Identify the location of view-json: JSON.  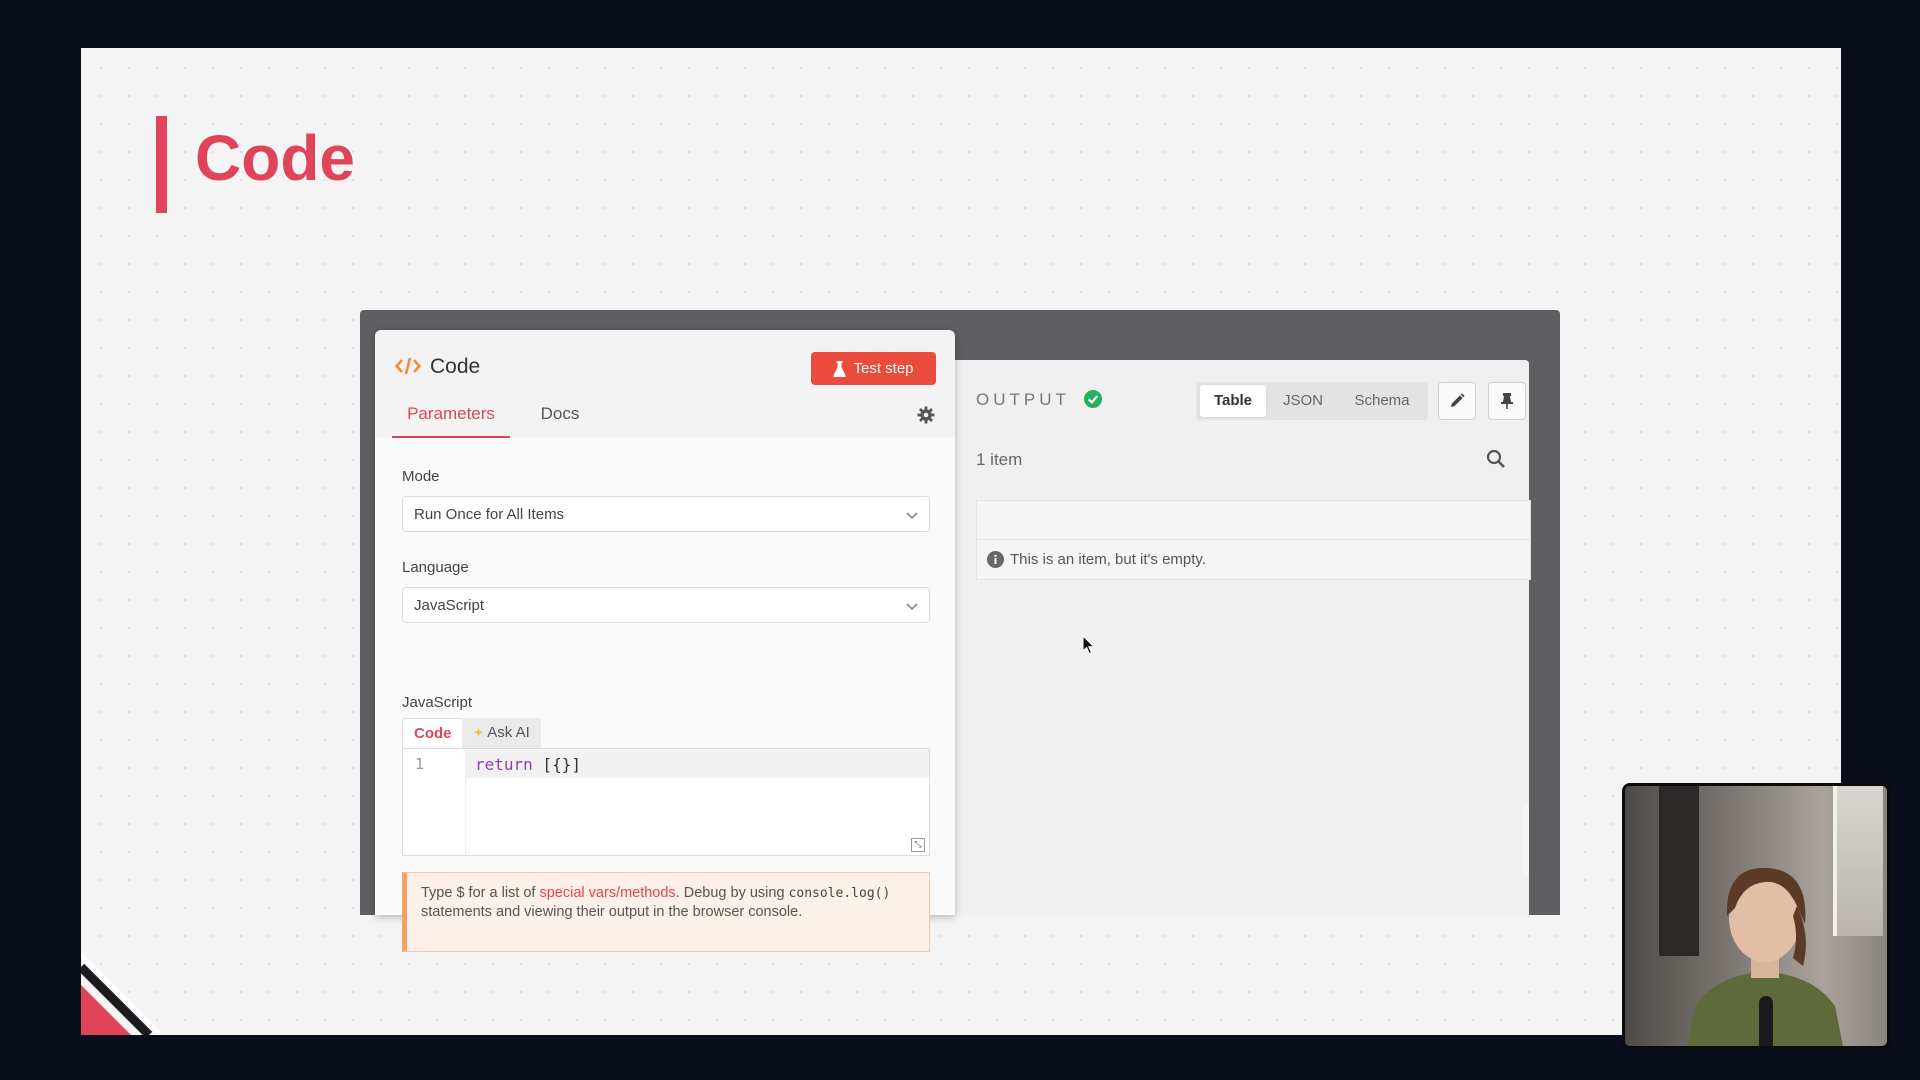
(1303, 401).